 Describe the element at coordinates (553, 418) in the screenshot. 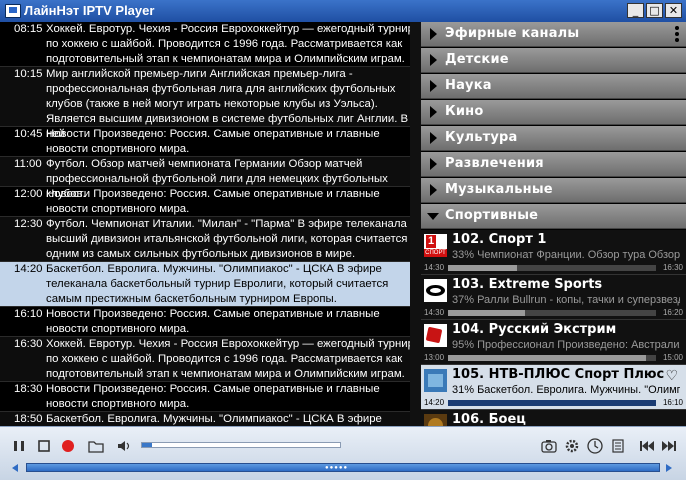

I see `channel-item: 106. Боец` at that location.